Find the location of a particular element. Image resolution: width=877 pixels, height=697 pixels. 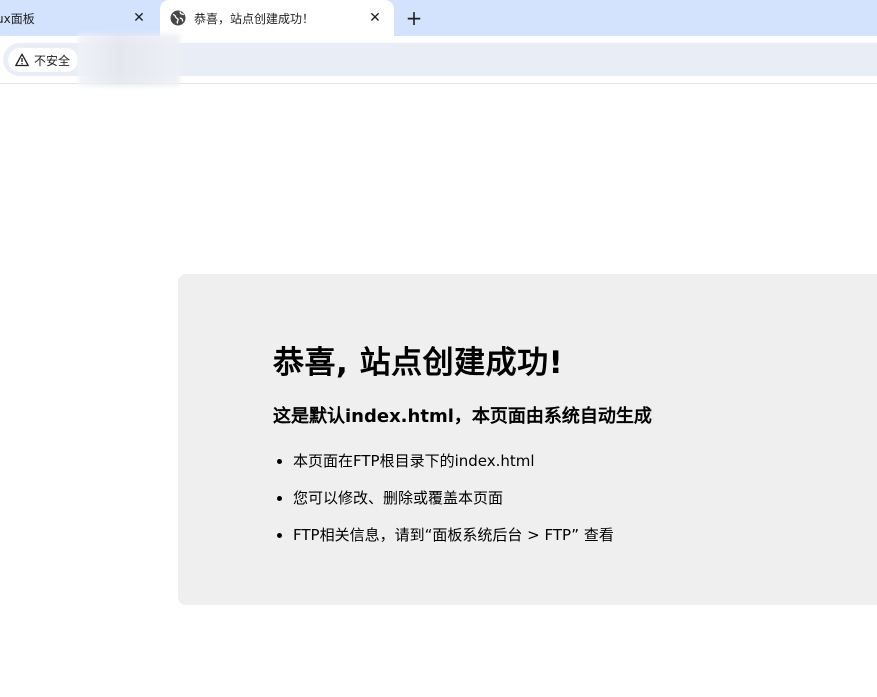

site-security-chip: 不安全 is located at coordinates (43, 60).